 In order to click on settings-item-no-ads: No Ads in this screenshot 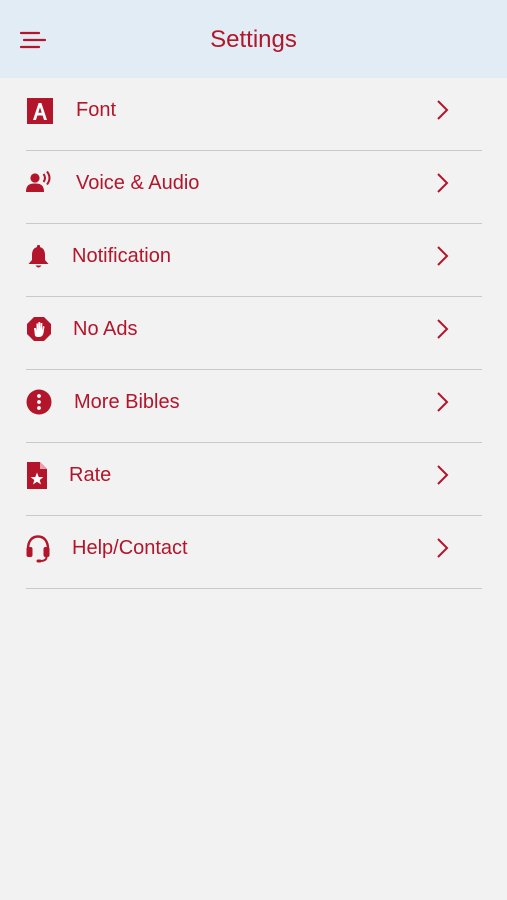, I will do `click(254, 333)`.